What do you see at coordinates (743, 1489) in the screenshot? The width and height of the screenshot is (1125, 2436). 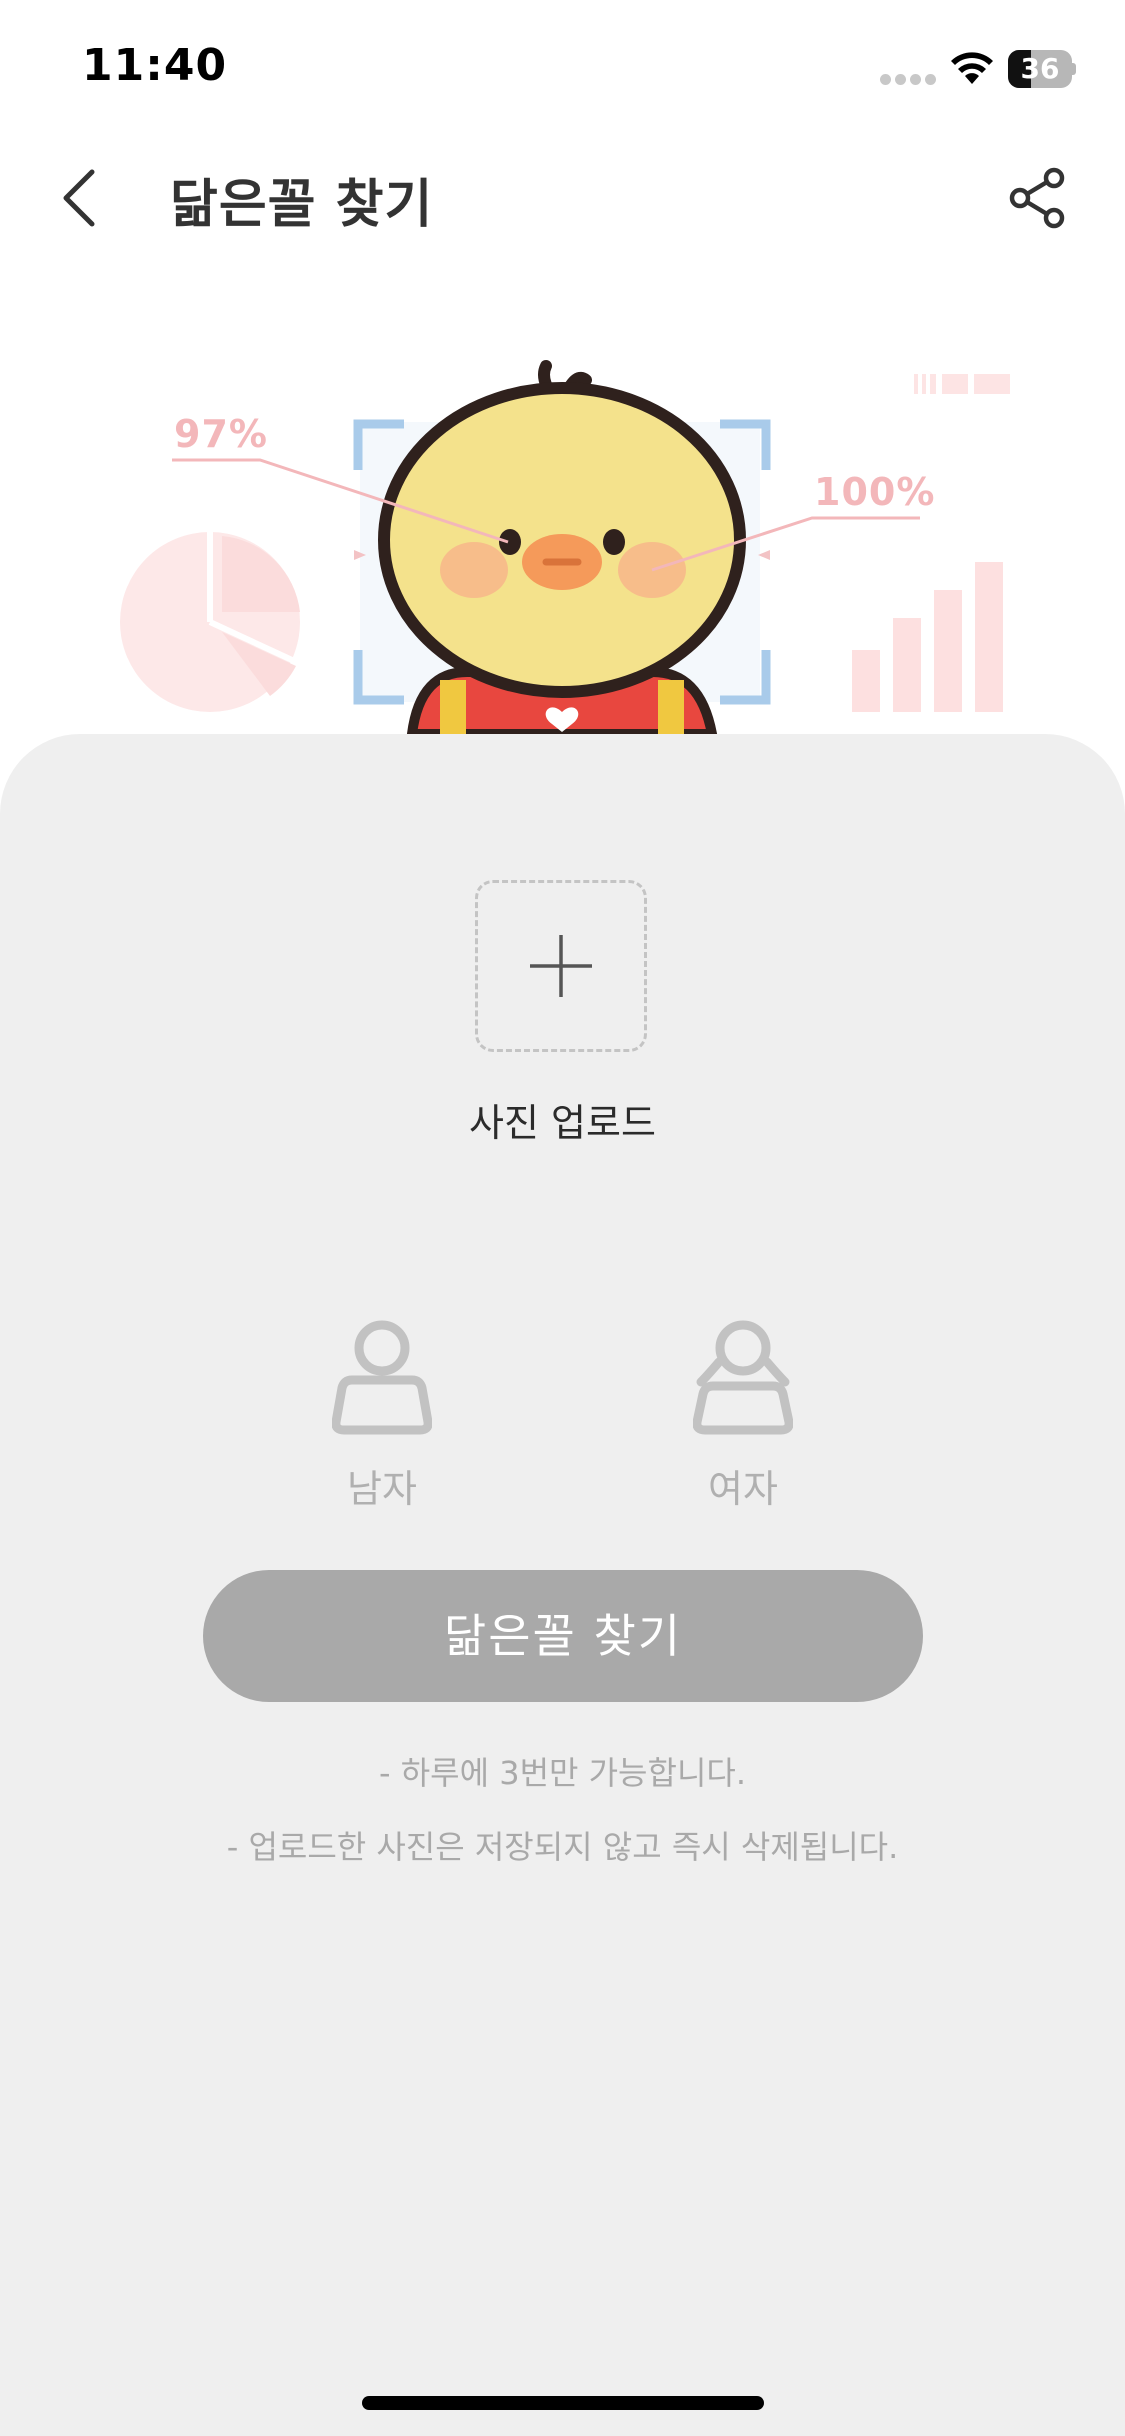 I see `gender-female-label: 여자` at bounding box center [743, 1489].